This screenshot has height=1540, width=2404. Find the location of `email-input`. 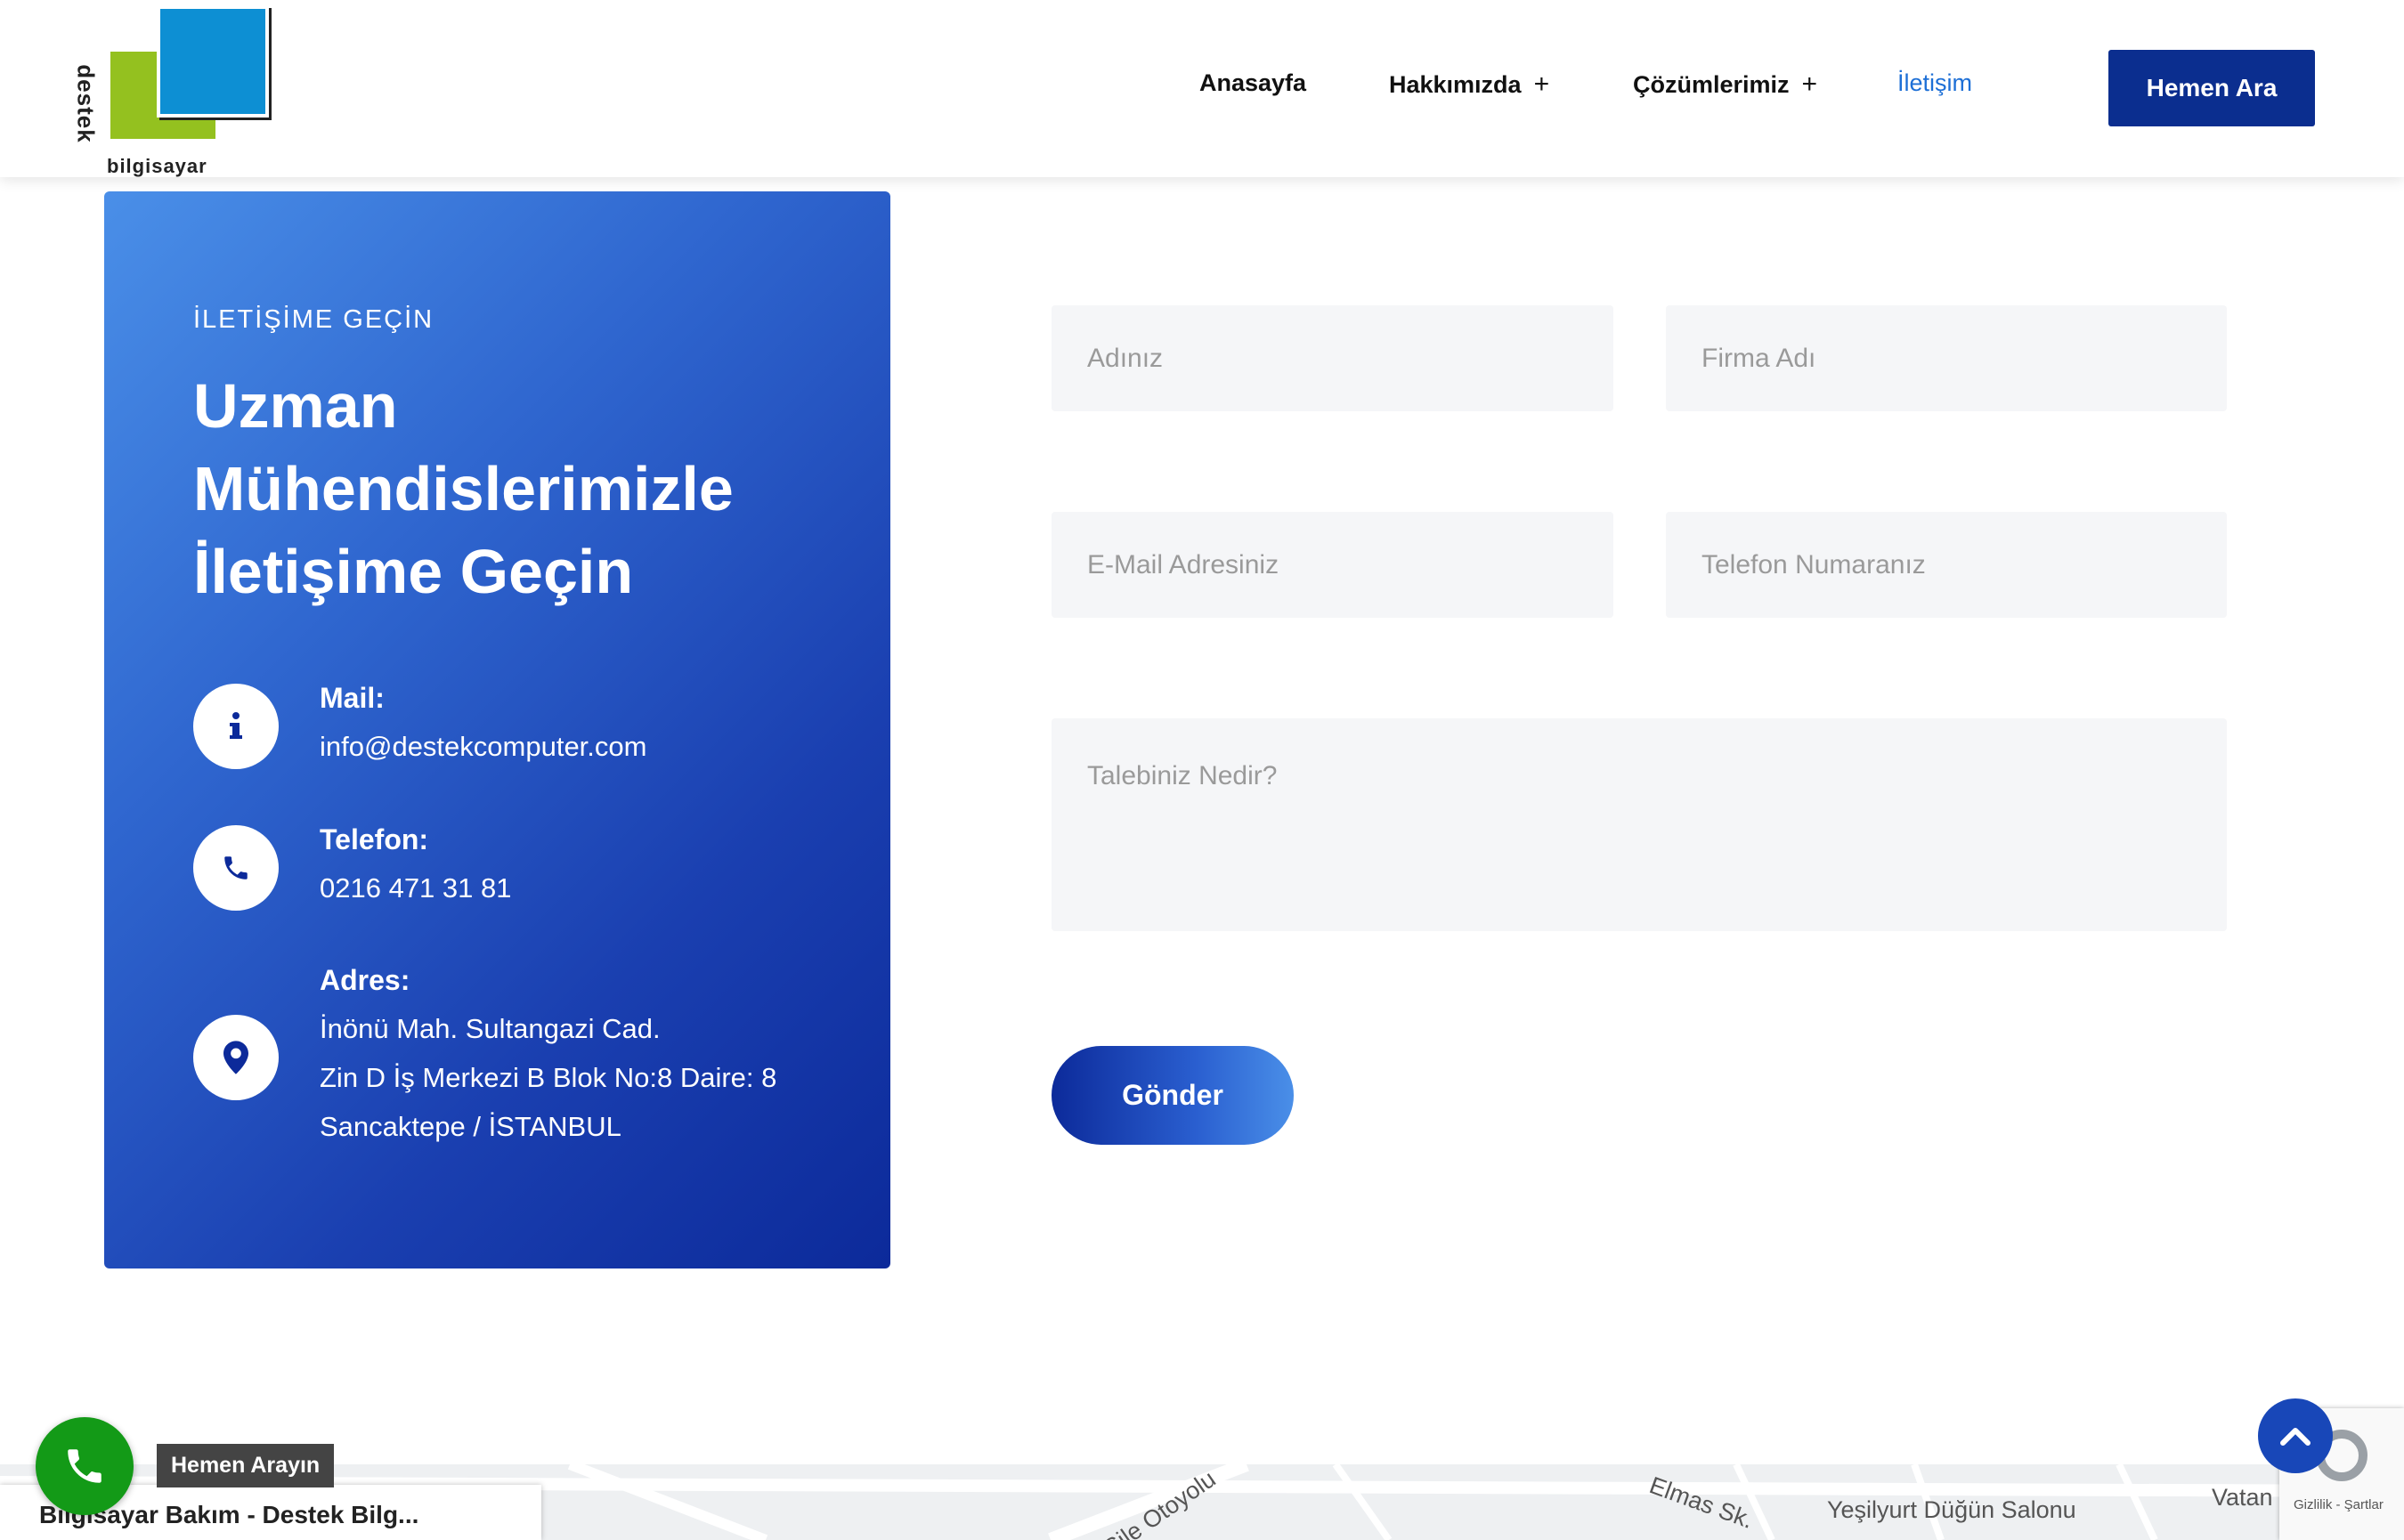

email-input is located at coordinates (1332, 565).